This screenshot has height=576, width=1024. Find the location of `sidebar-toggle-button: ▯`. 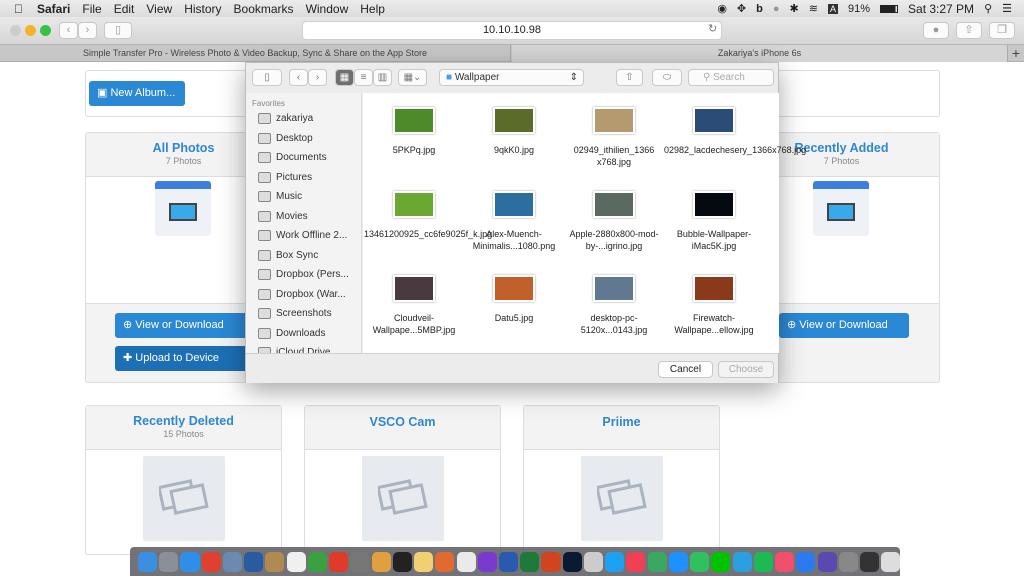

sidebar-toggle-button: ▯ is located at coordinates (267, 77).